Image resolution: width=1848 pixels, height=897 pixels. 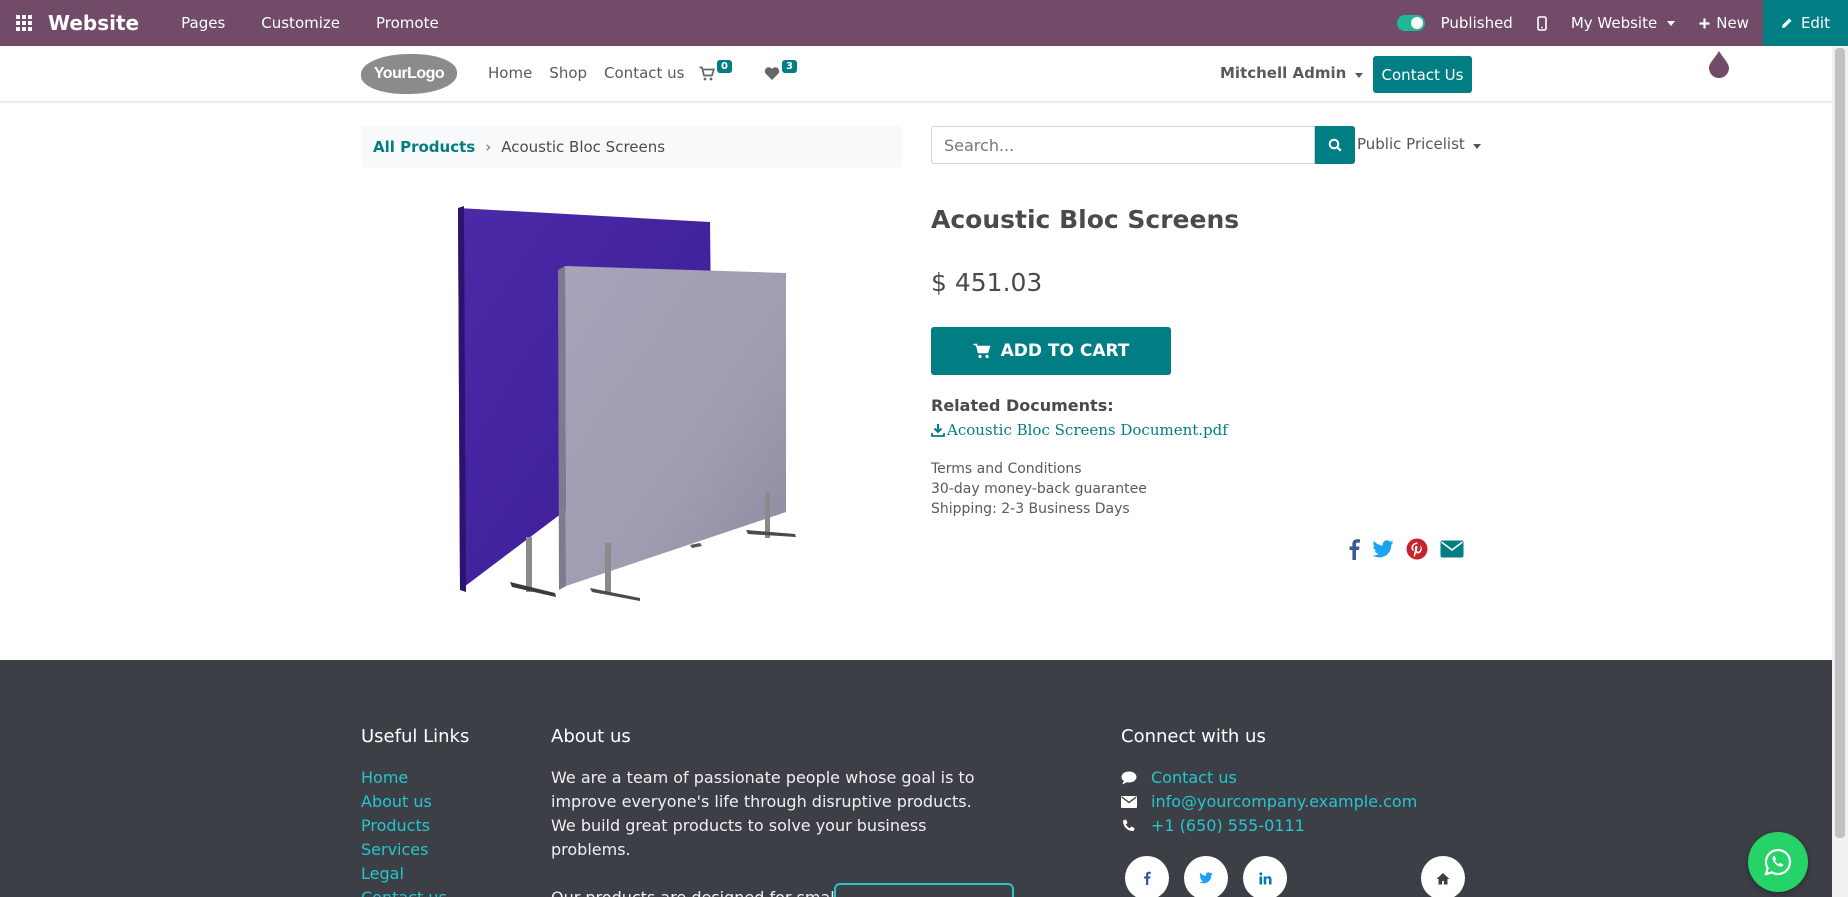 I want to click on plus-icon, so click(x=1704, y=23).